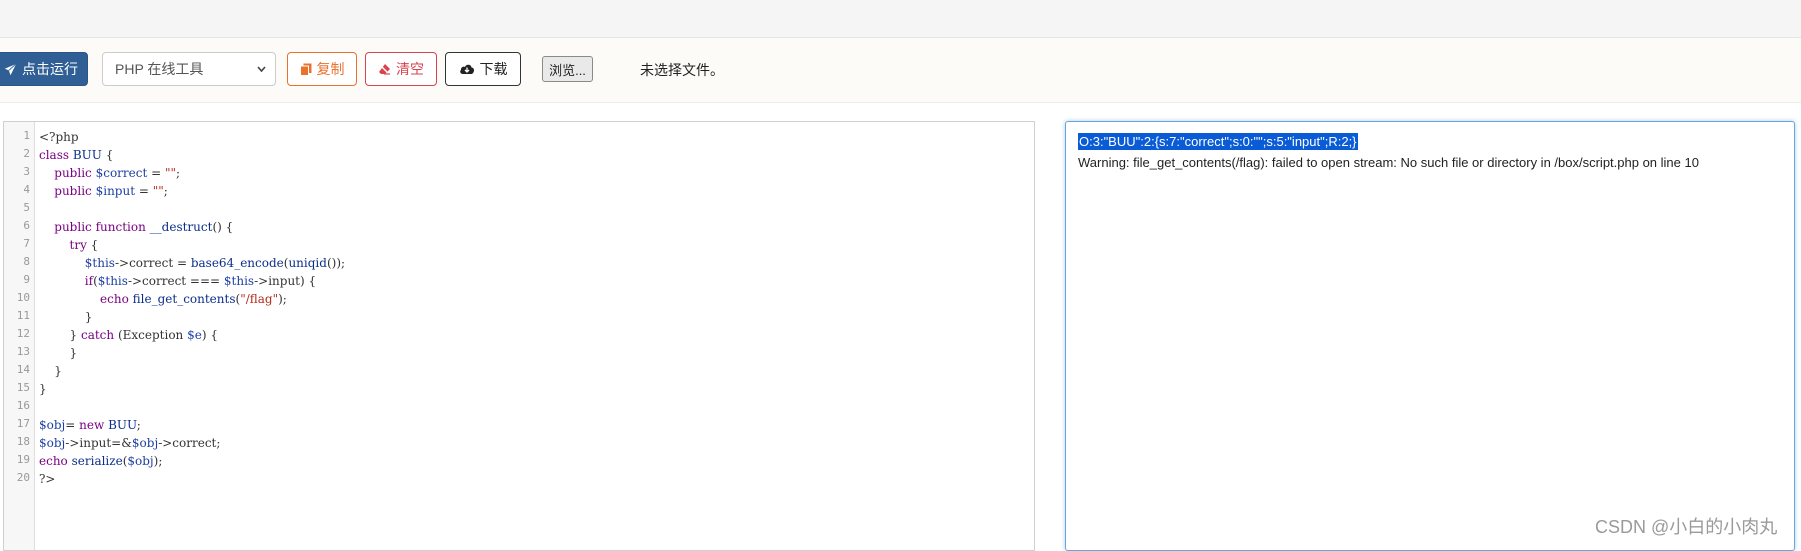 Image resolution: width=1801 pixels, height=551 pixels. Describe the element at coordinates (103, 191) in the screenshot. I see `code-line: public $input = "";` at that location.